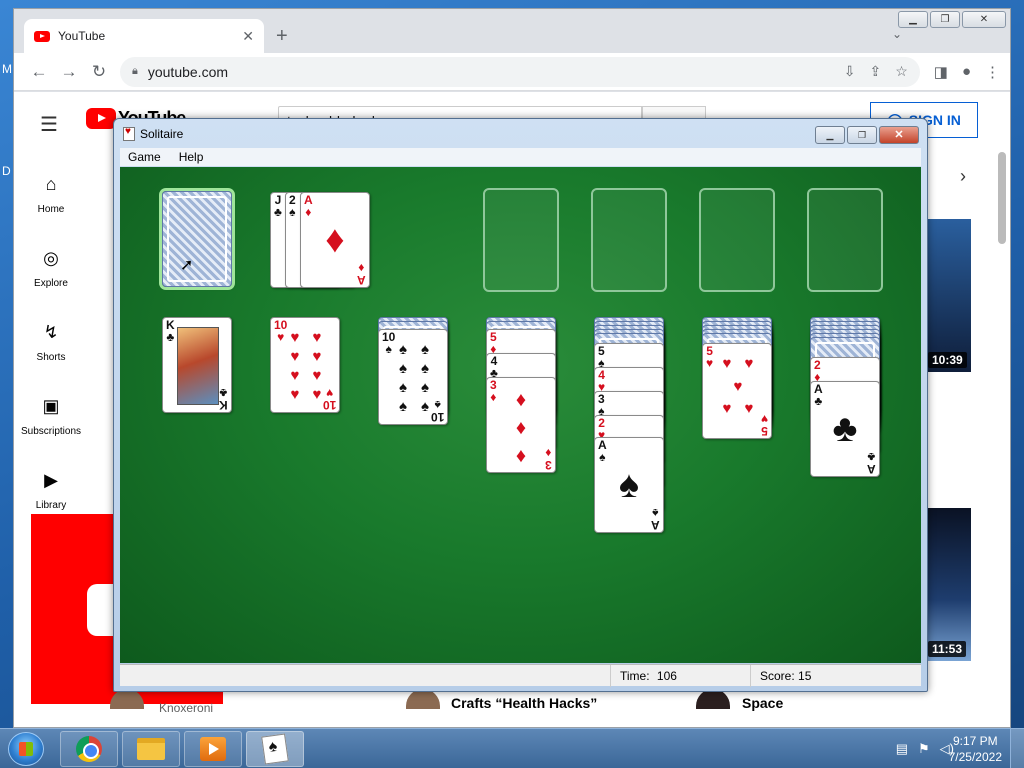 This screenshot has height=768, width=1024. I want to click on menu-help: Help, so click(191, 157).